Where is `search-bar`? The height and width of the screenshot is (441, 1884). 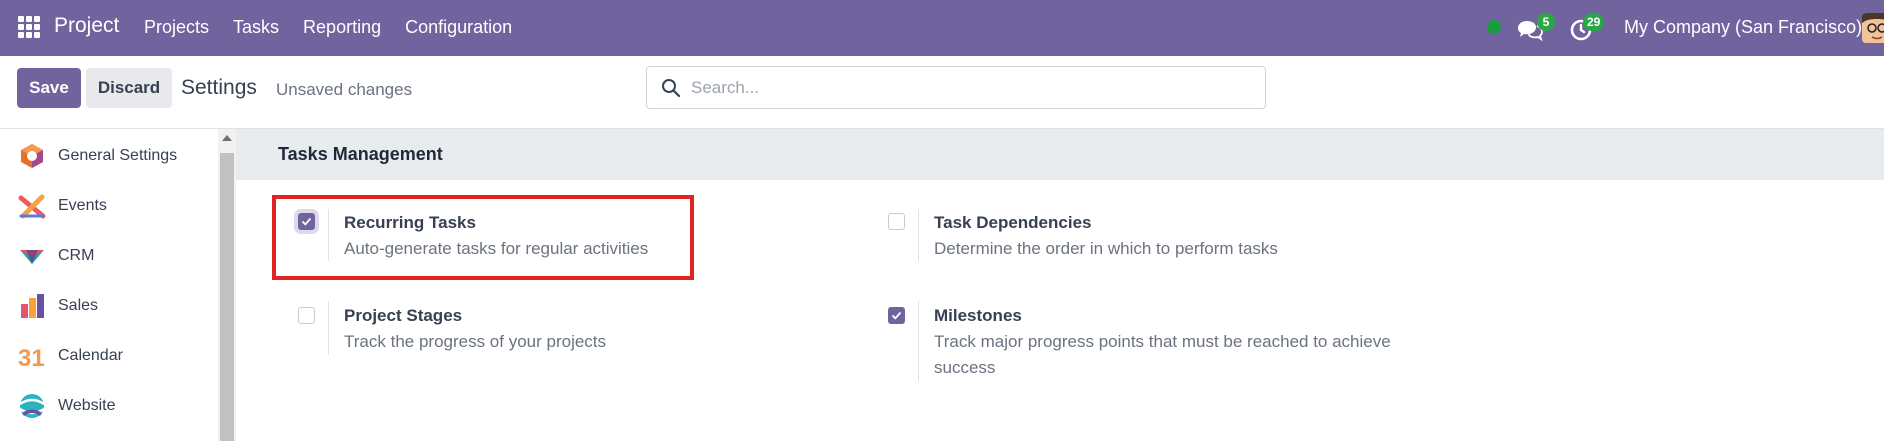
search-bar is located at coordinates (956, 87).